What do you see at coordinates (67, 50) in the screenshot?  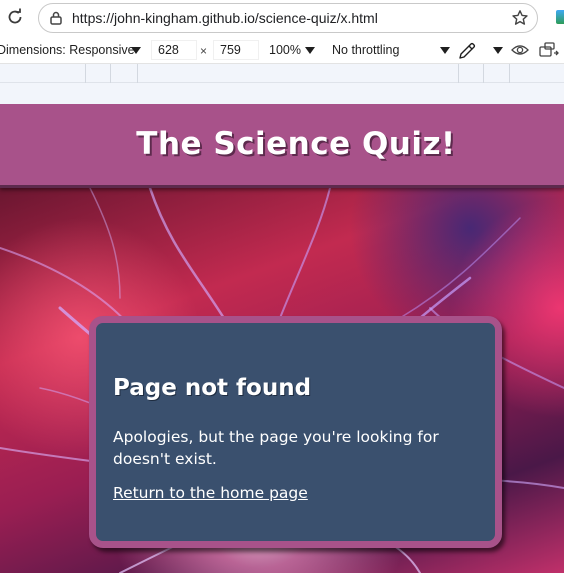 I see `dimensions-dropdown: Dimensions: Responsive` at bounding box center [67, 50].